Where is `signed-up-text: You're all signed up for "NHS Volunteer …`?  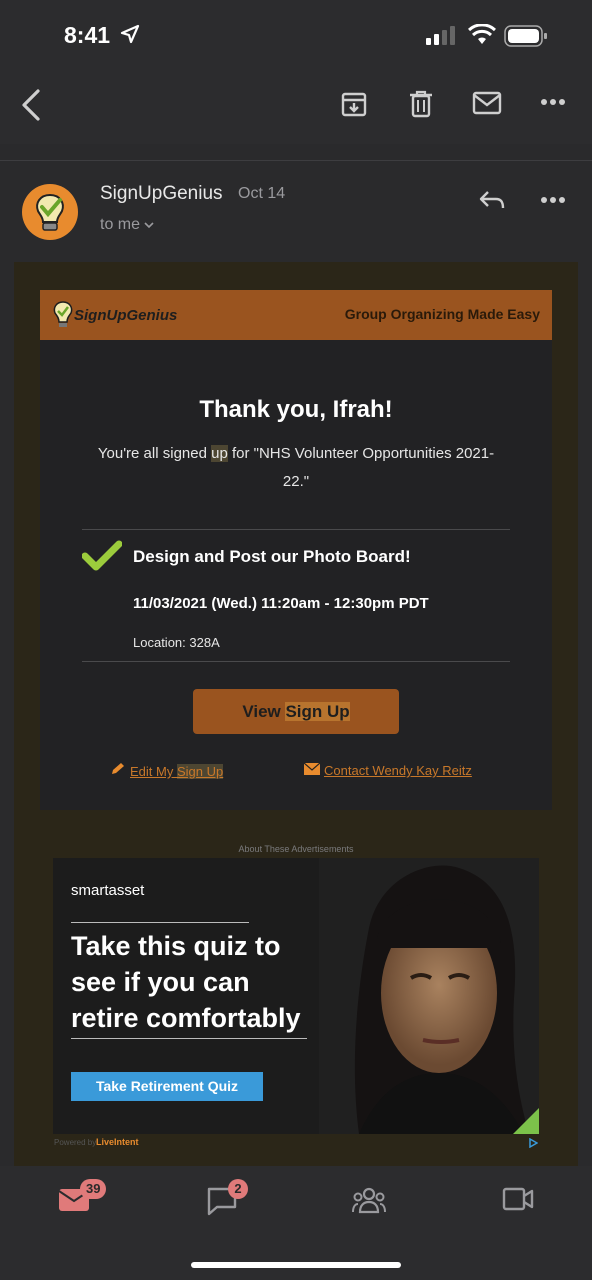 signed-up-text: You're all signed up for "NHS Volunteer … is located at coordinates (296, 468).